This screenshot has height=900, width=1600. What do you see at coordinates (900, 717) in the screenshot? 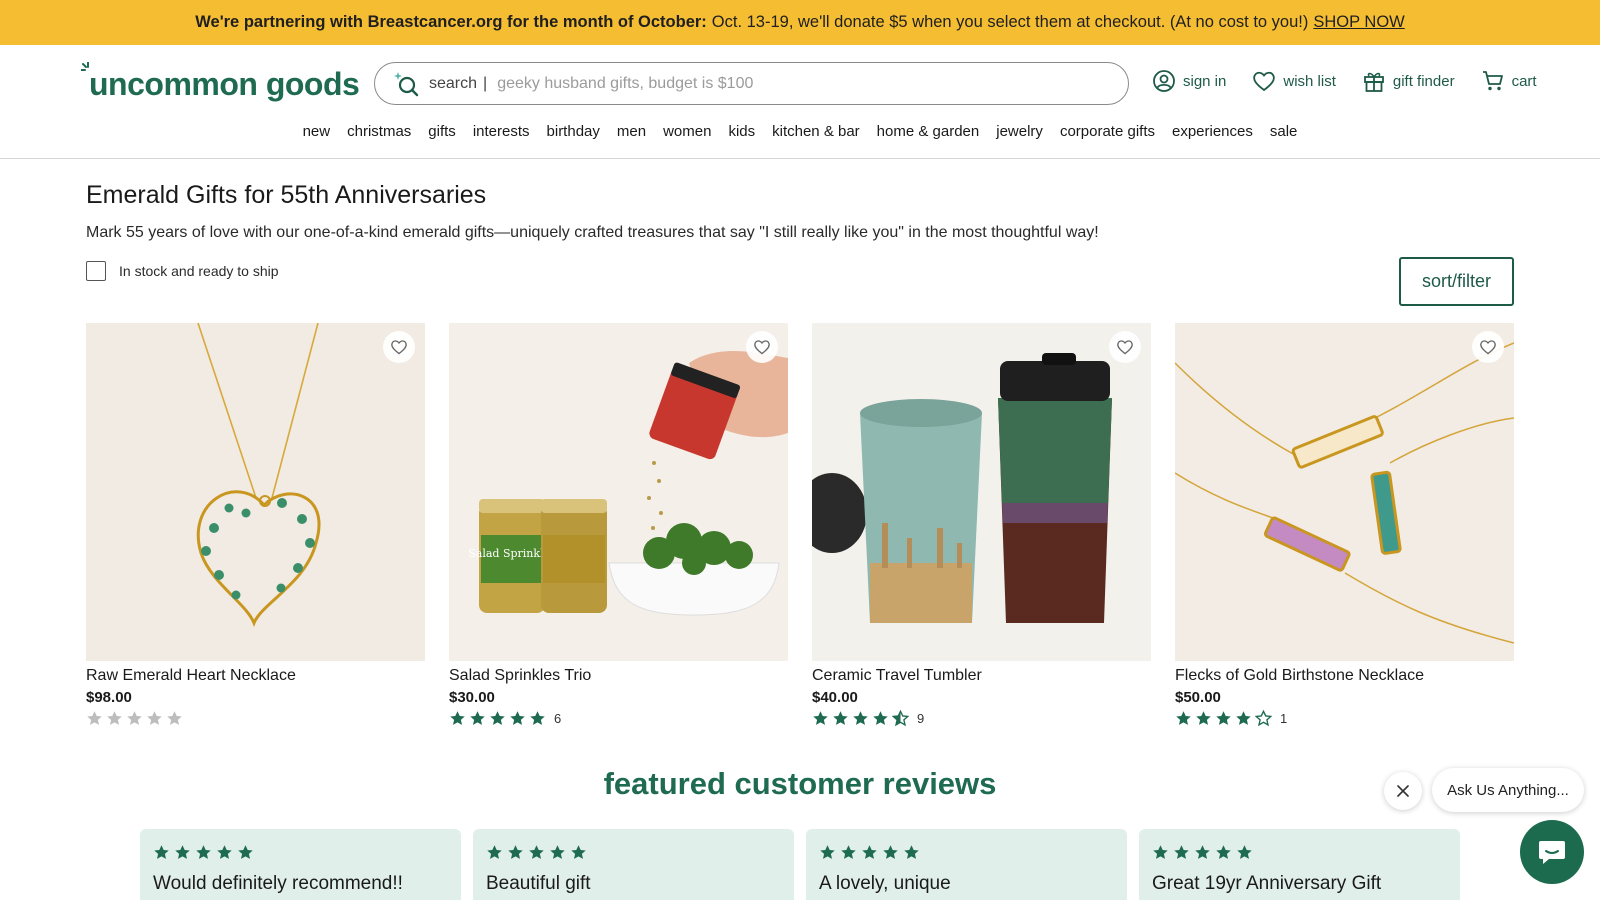
I see `star-half-icon` at bounding box center [900, 717].